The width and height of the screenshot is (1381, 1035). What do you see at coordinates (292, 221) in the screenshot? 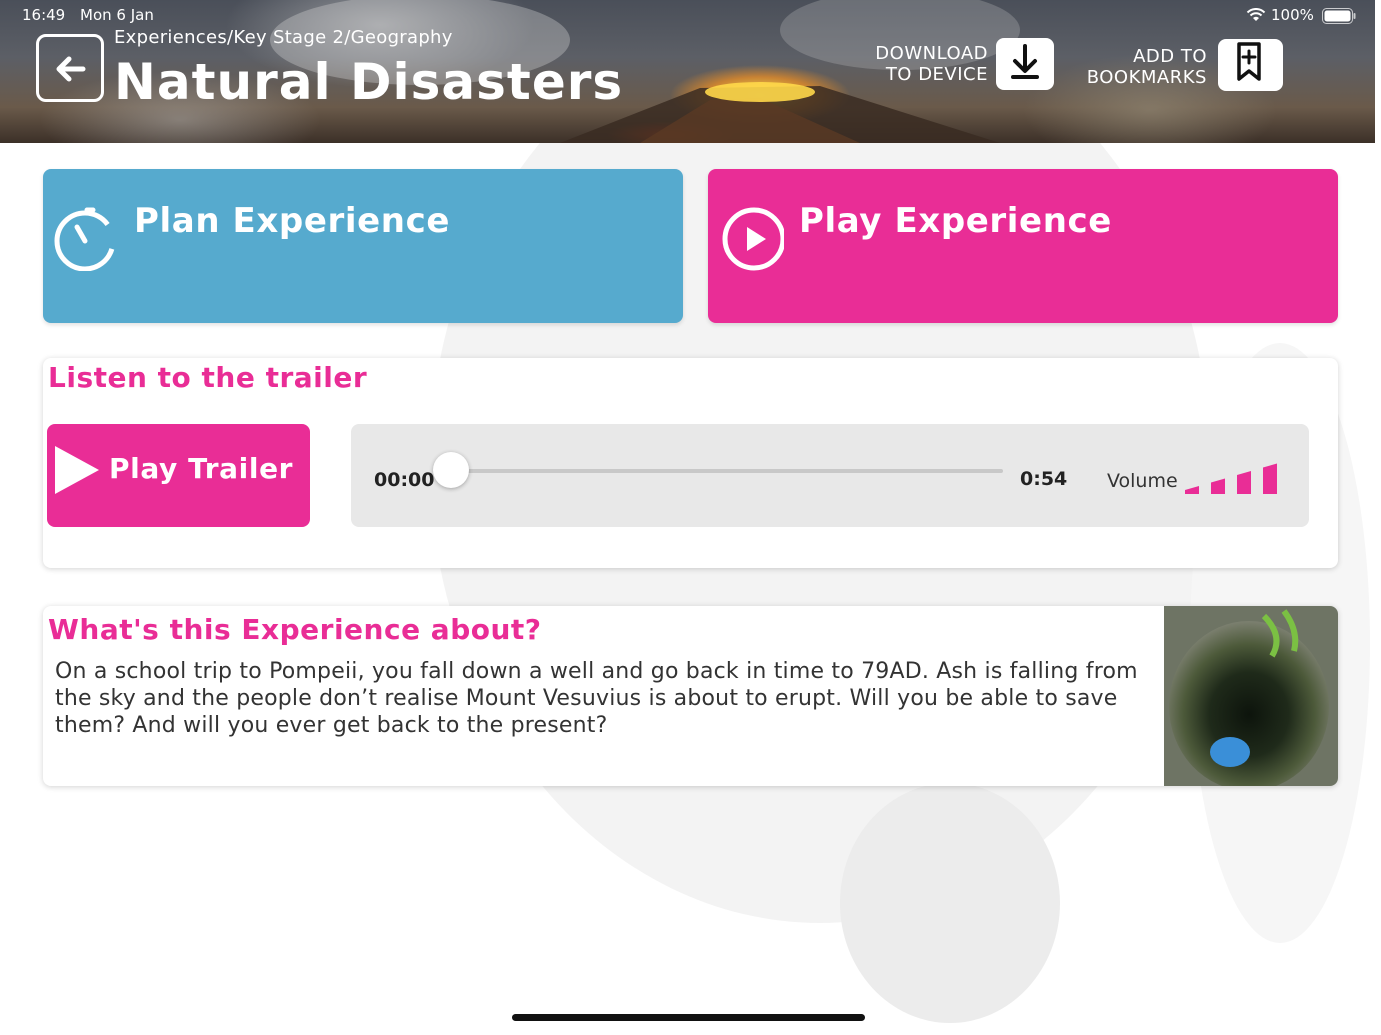
I see `plan-experience-label: Plan Experience` at bounding box center [292, 221].